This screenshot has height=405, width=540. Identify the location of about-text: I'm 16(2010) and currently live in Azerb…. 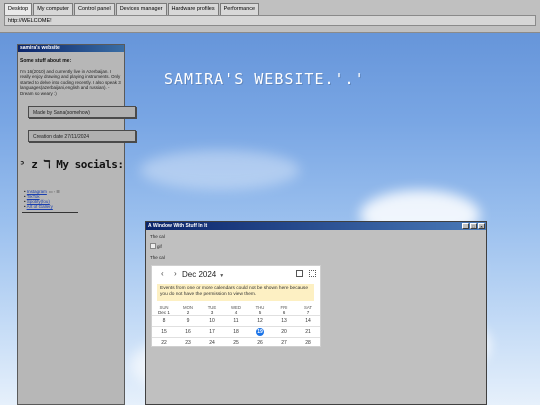
(70, 82).